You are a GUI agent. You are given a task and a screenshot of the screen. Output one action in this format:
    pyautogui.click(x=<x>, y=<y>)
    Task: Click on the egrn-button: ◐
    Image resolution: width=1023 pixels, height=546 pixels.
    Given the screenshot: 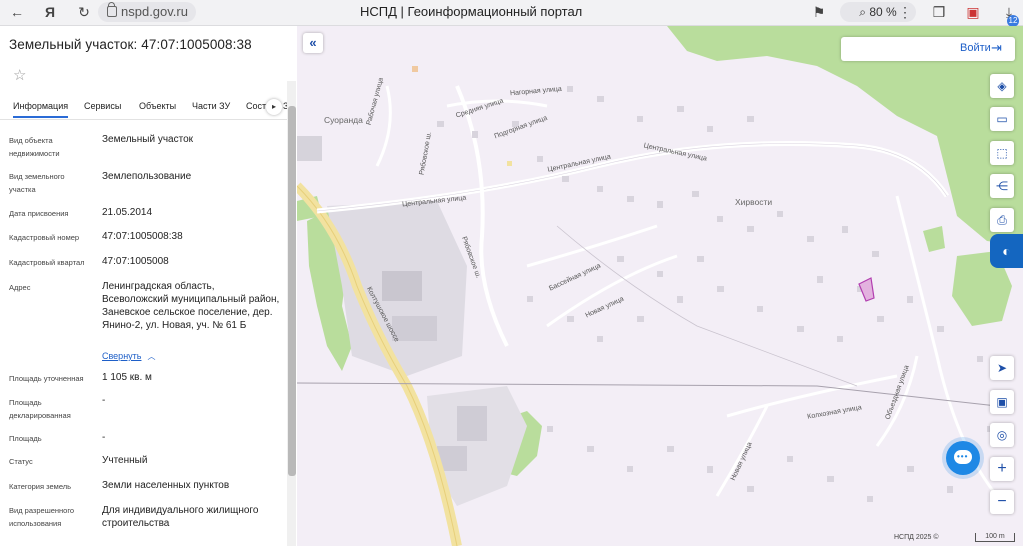 What is the action you would take?
    pyautogui.click(x=1006, y=251)
    